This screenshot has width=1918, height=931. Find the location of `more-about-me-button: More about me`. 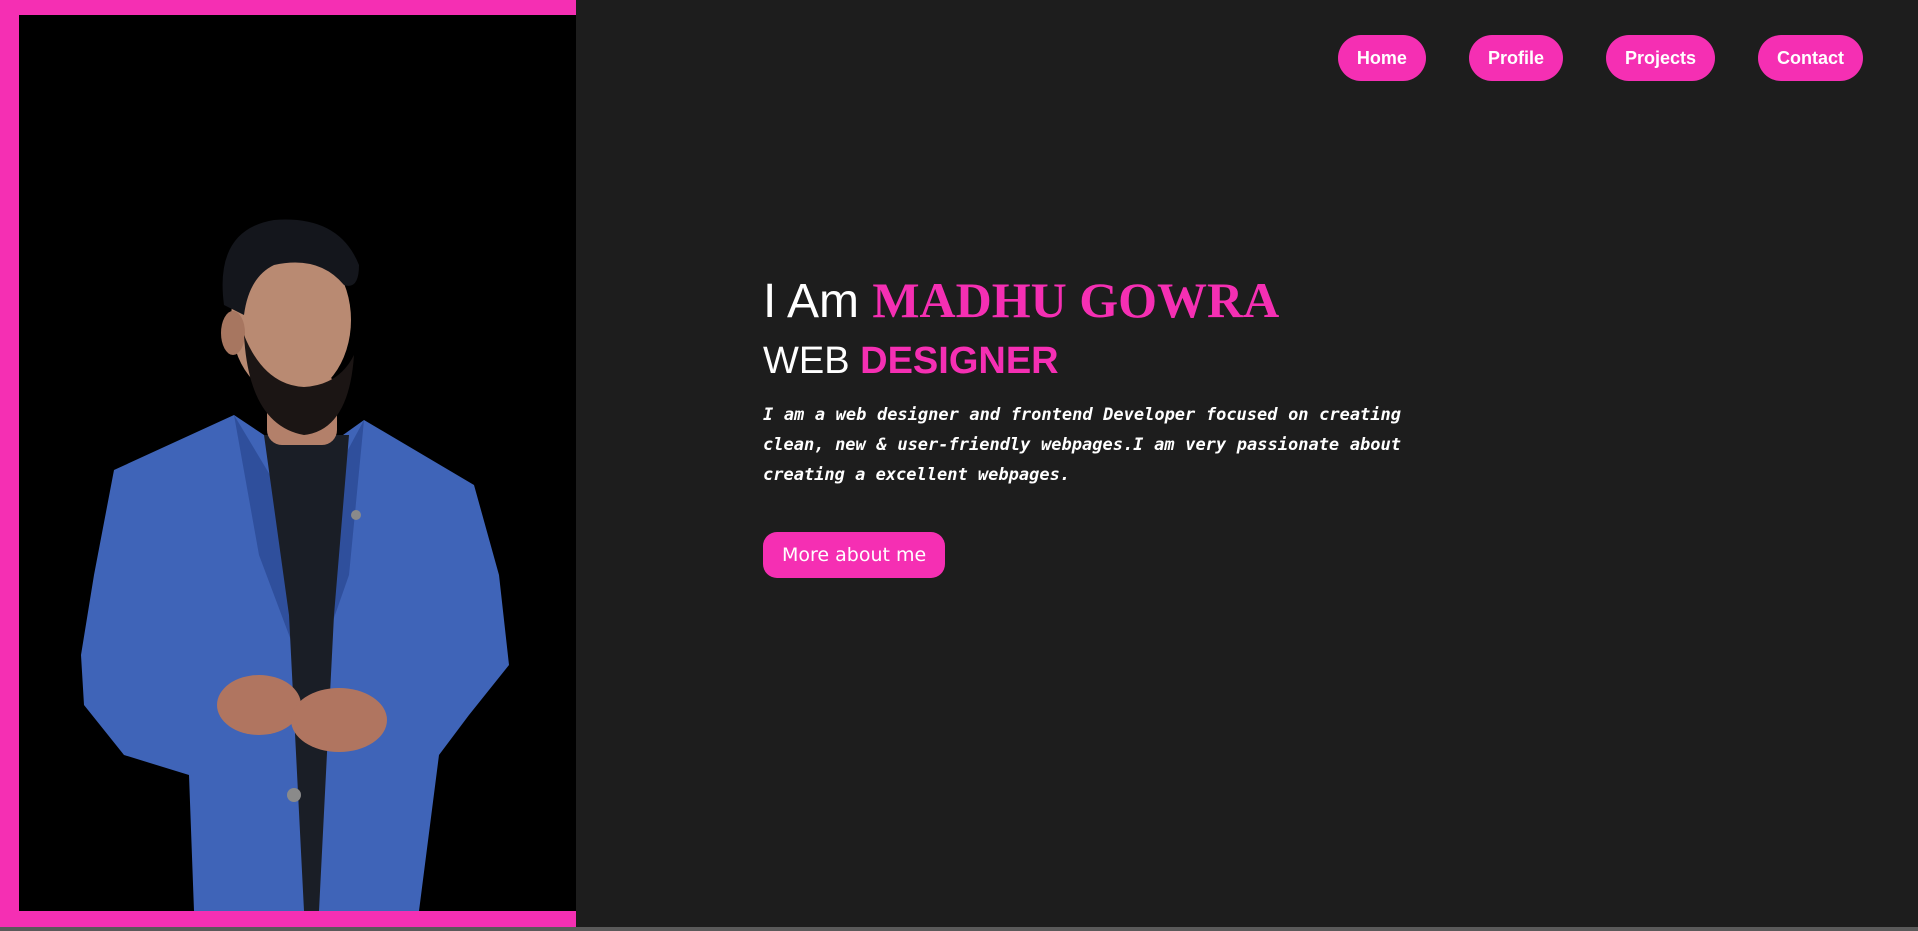

more-about-me-button: More about me is located at coordinates (854, 555).